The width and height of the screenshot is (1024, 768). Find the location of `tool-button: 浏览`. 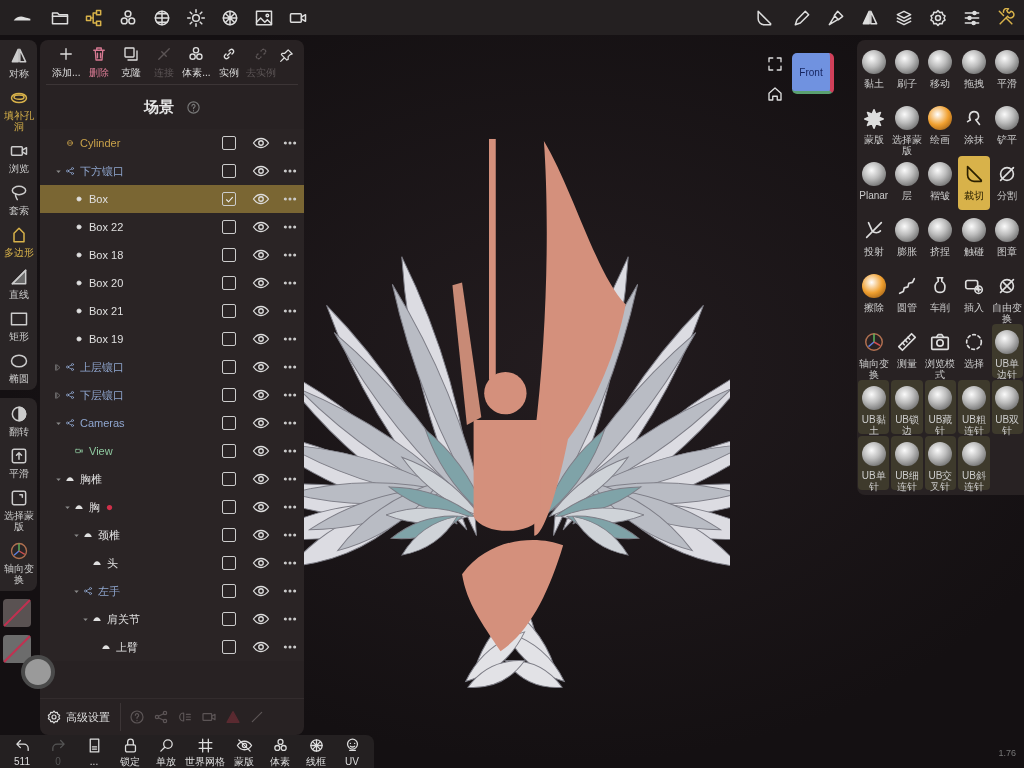

tool-button: 浏览 is located at coordinates (18, 157).